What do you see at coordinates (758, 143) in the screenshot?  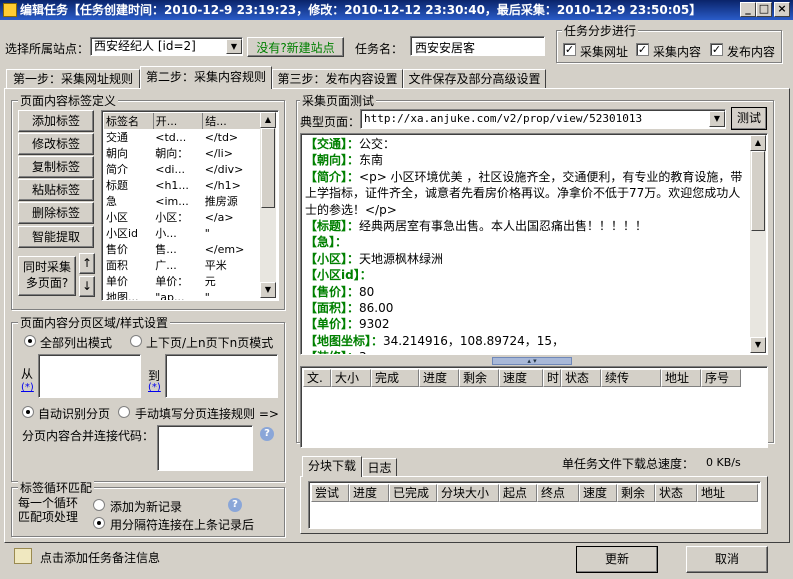 I see `results-scroll-up-icon: ▲` at bounding box center [758, 143].